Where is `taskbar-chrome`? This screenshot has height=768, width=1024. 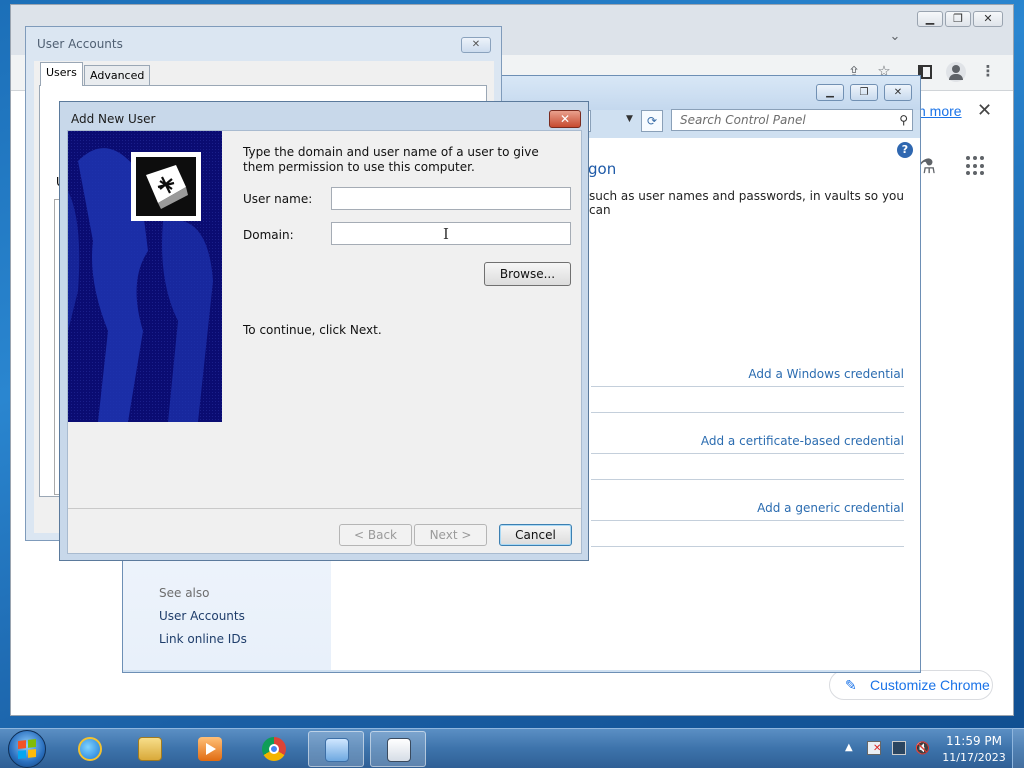
taskbar-chrome is located at coordinates (274, 749).